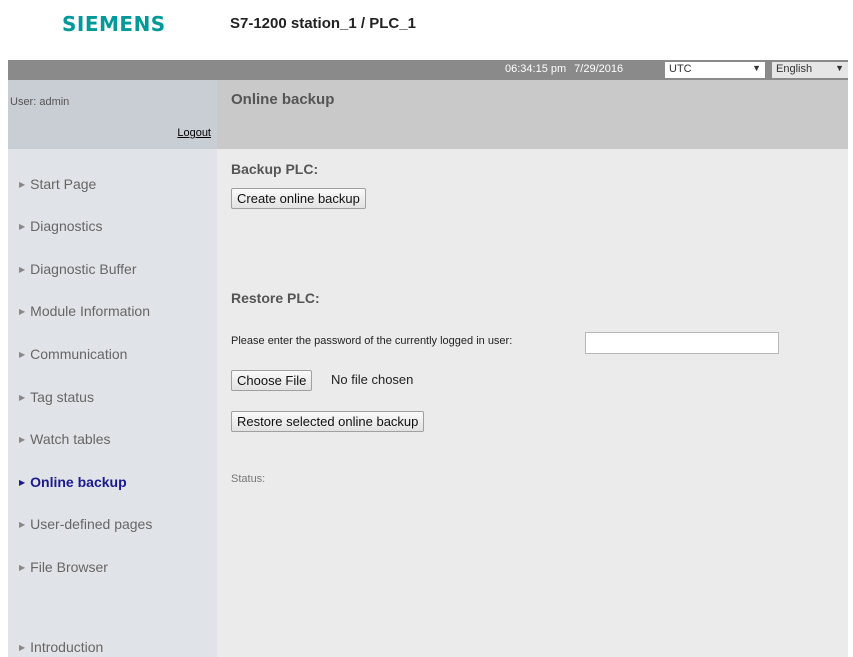 Image resolution: width=853 pixels, height=657 pixels. What do you see at coordinates (428, 70) in the screenshot?
I see `status-bar: 06:34:15 pm 7/29/2016 UTC ▼ English ▼` at bounding box center [428, 70].